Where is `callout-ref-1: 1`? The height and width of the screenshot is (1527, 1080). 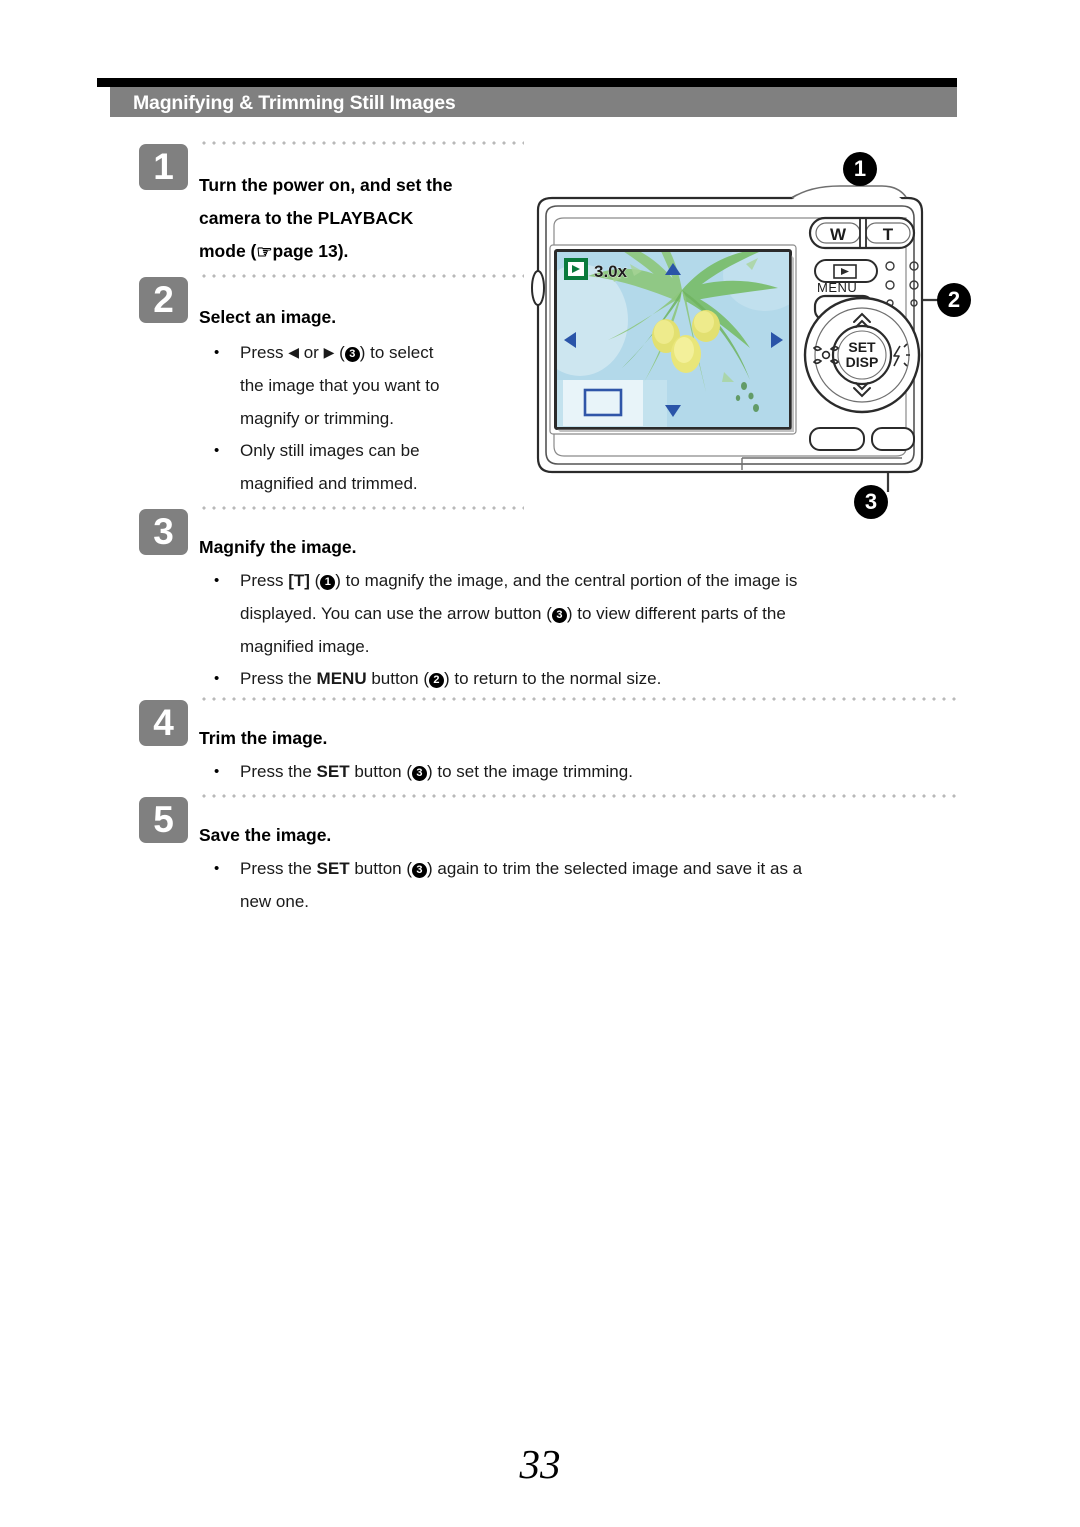 callout-ref-1: 1 is located at coordinates (328, 582).